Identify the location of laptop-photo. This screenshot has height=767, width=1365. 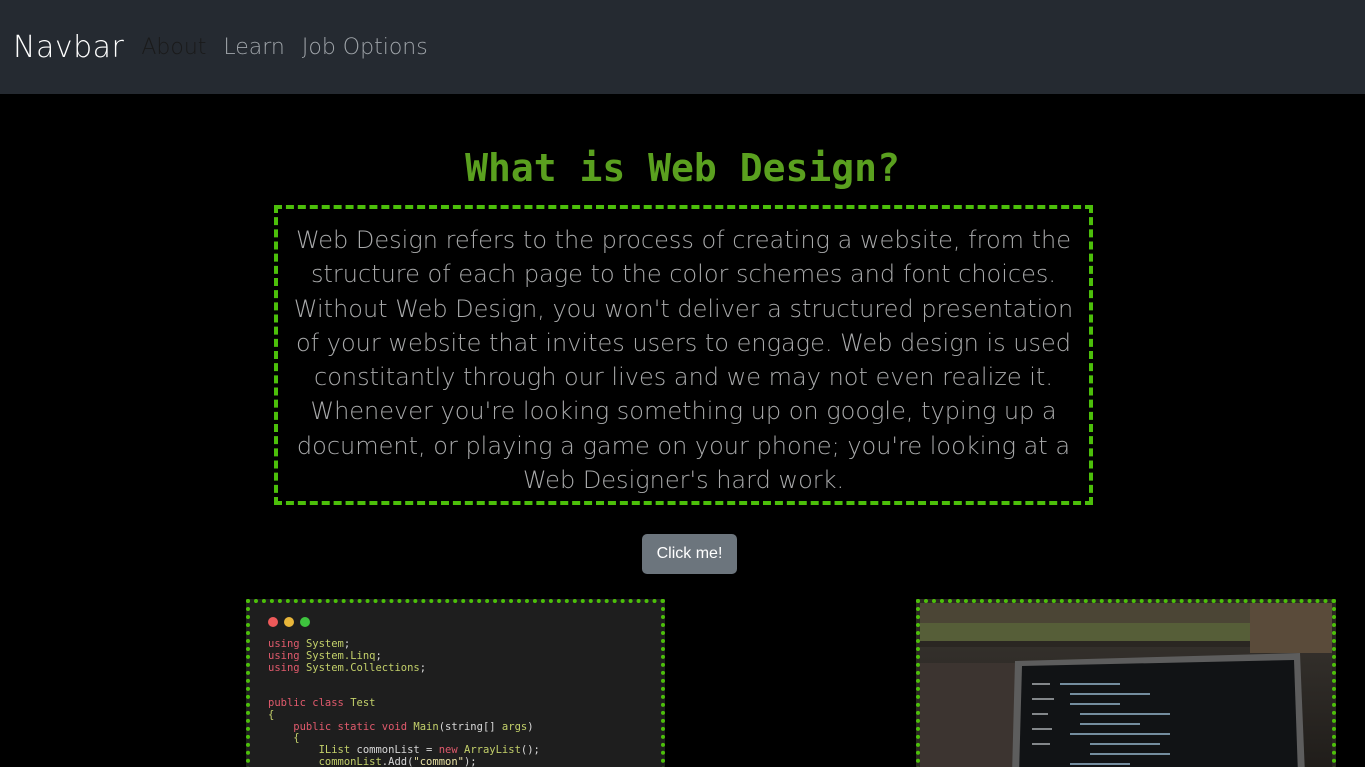
(1126, 685).